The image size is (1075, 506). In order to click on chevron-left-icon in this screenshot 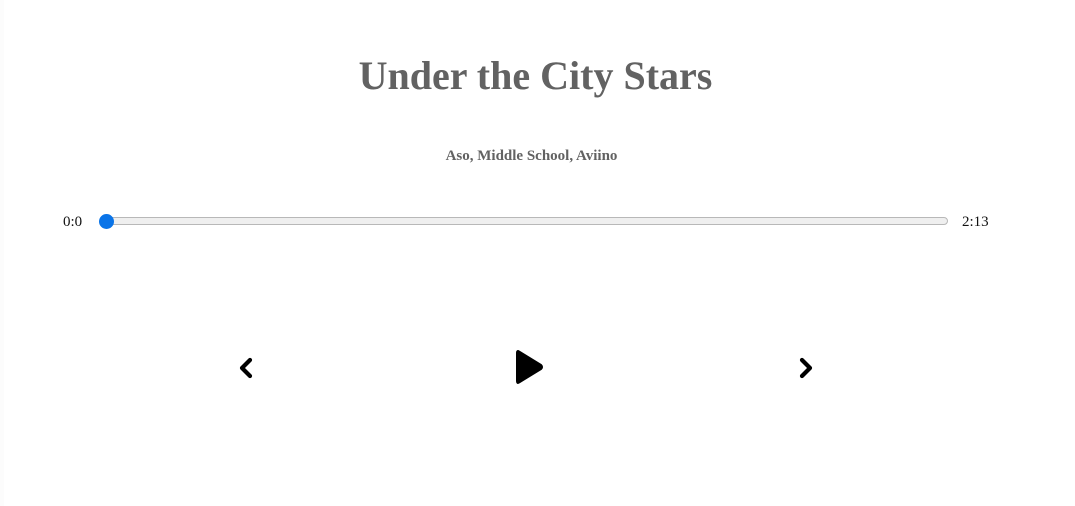, I will do `click(246, 368)`.